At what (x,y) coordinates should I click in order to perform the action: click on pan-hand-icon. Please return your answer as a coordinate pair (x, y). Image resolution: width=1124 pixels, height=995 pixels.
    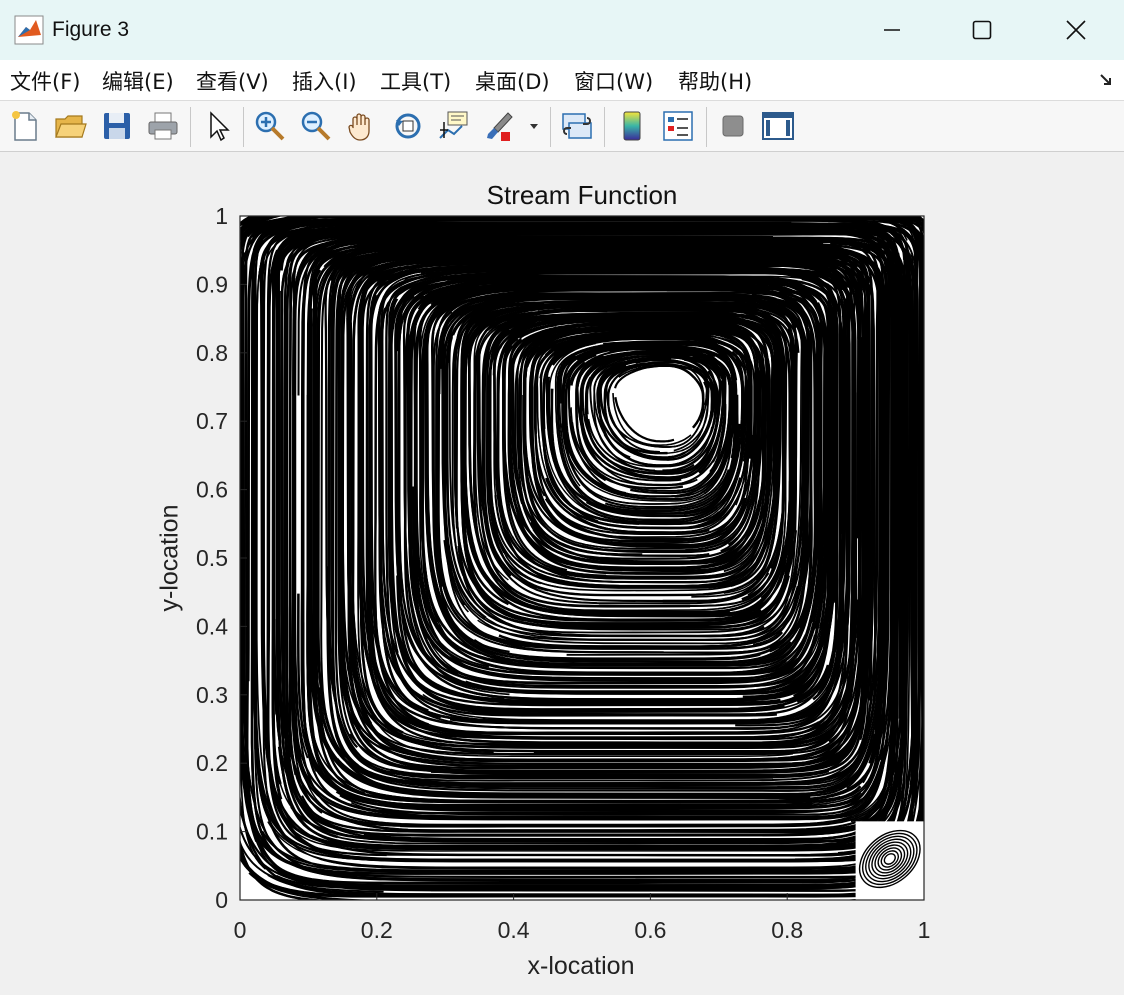
    Looking at the image, I should click on (362, 126).